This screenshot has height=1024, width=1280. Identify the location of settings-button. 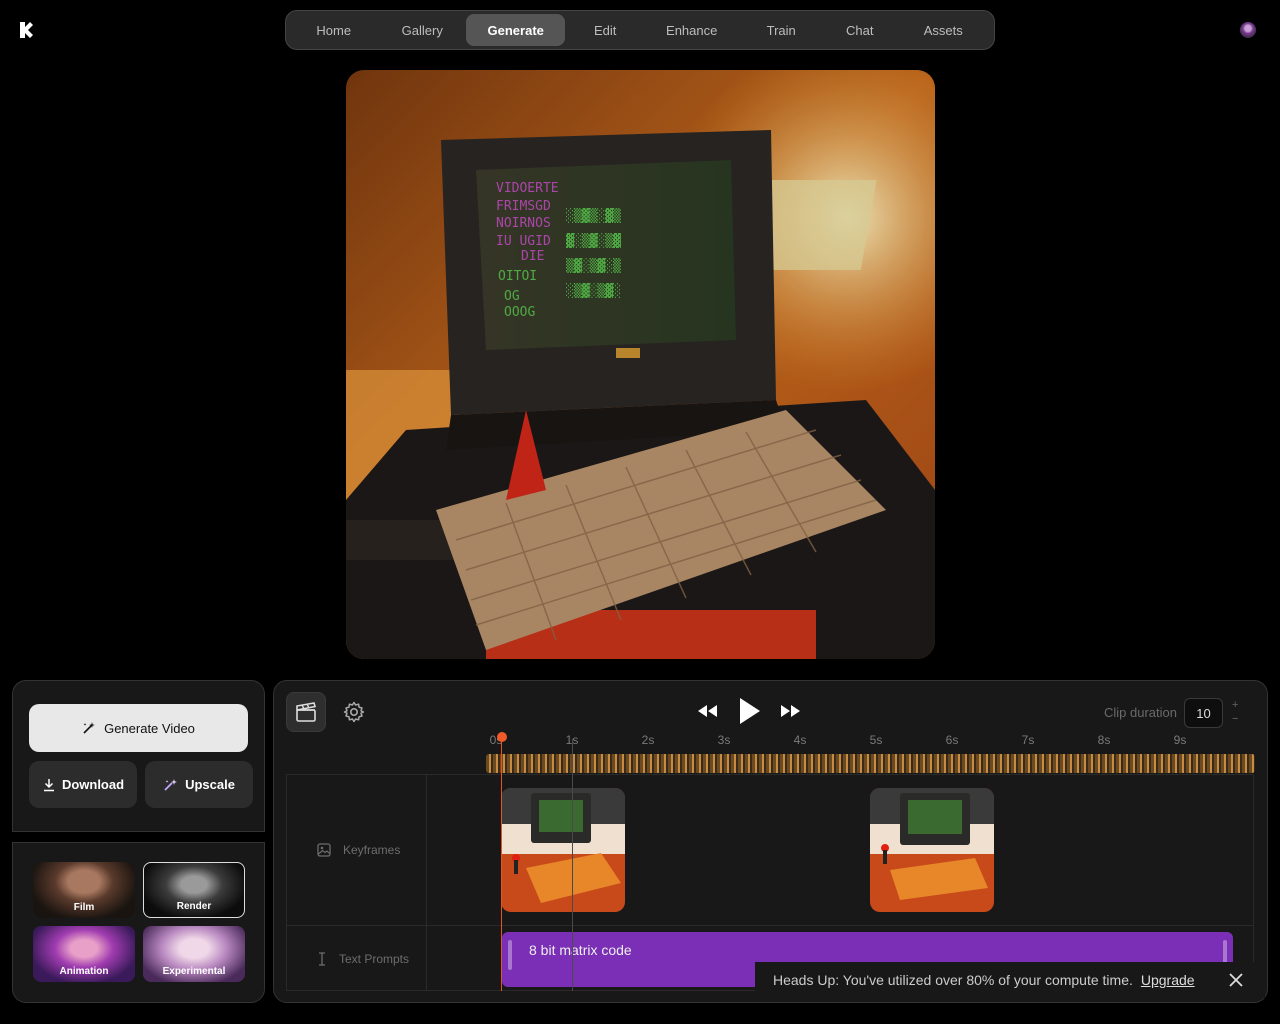
(354, 712).